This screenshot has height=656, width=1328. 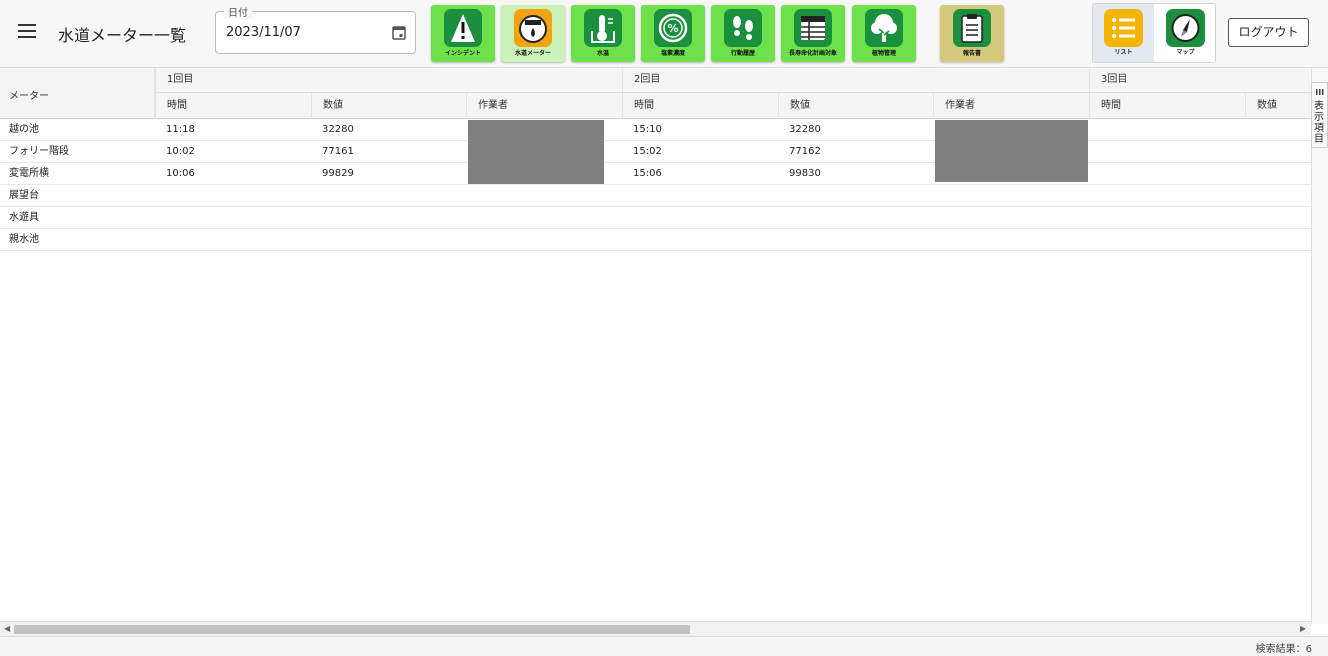 I want to click on percent-icon: %, so click(x=673, y=28).